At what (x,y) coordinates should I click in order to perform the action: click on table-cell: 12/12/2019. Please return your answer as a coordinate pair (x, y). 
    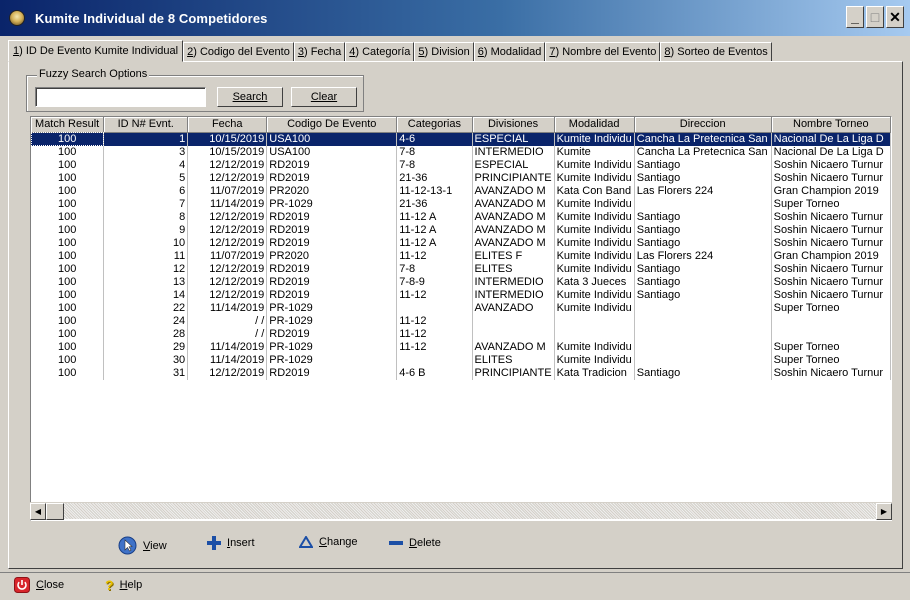
    Looking at the image, I should click on (227, 269).